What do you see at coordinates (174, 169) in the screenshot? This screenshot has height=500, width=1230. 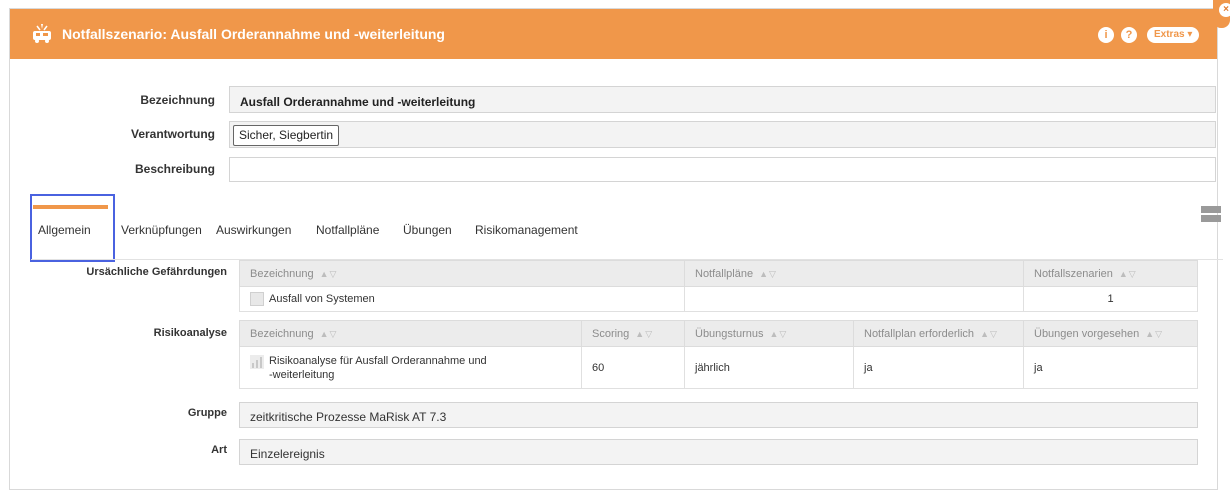 I see `beschreibung-label: Beschreibung` at bounding box center [174, 169].